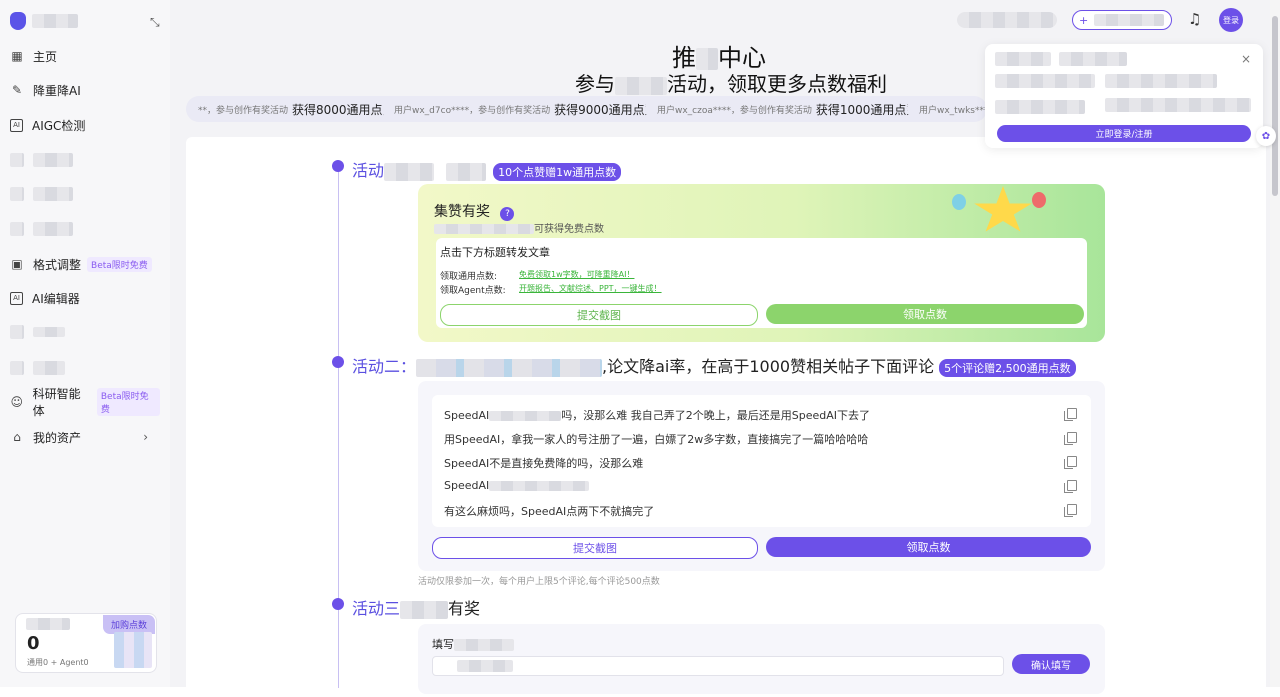 This screenshot has height=697, width=1280. I want to click on activity-1-label: 活动, so click(368, 170).